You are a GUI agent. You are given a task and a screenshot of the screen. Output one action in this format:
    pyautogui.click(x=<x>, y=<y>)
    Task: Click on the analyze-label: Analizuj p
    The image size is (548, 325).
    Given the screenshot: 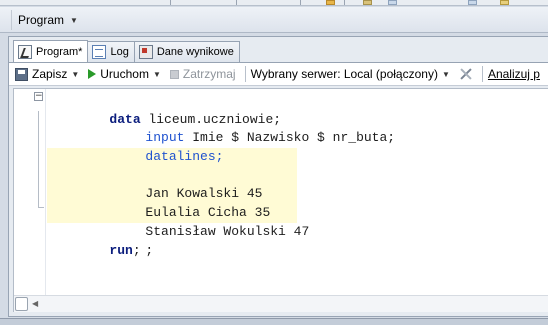 What is the action you would take?
    pyautogui.click(x=513, y=74)
    